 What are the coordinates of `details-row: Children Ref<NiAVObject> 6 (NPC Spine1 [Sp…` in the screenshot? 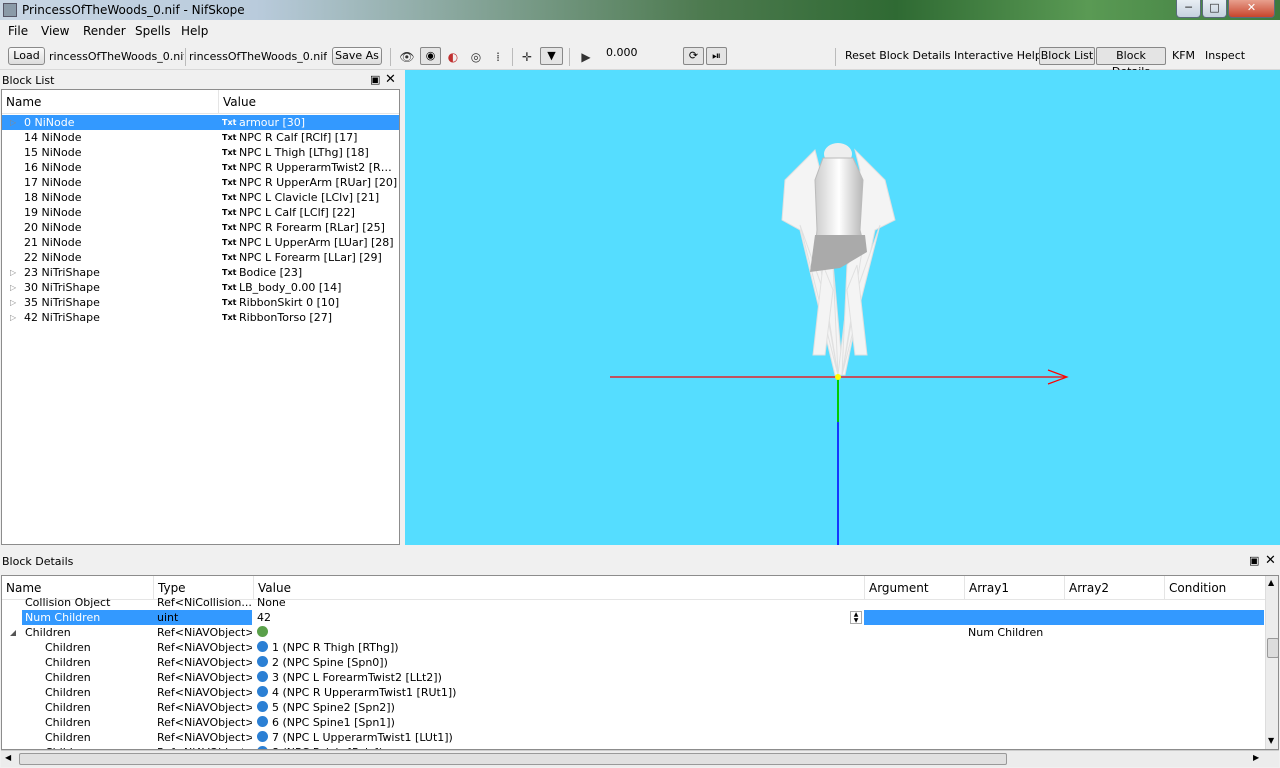 It's located at (633, 722).